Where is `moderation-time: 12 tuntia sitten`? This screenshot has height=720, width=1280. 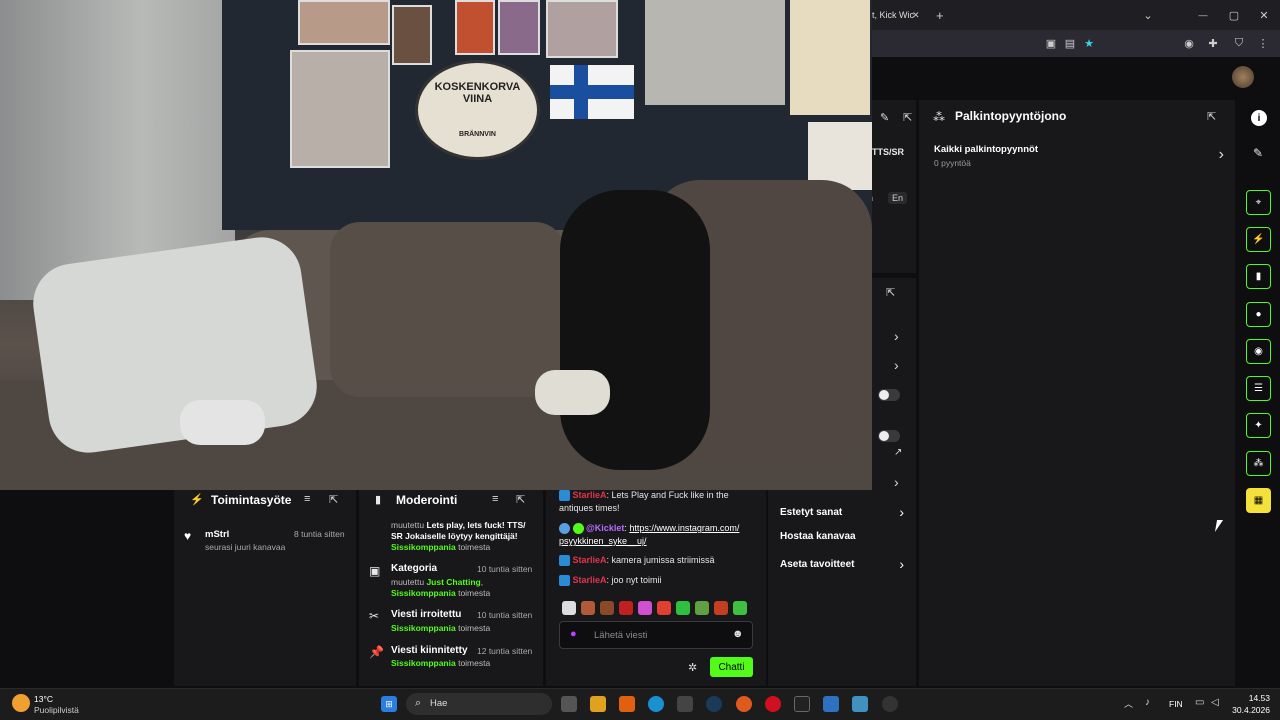 moderation-time: 12 tuntia sitten is located at coordinates (505, 651).